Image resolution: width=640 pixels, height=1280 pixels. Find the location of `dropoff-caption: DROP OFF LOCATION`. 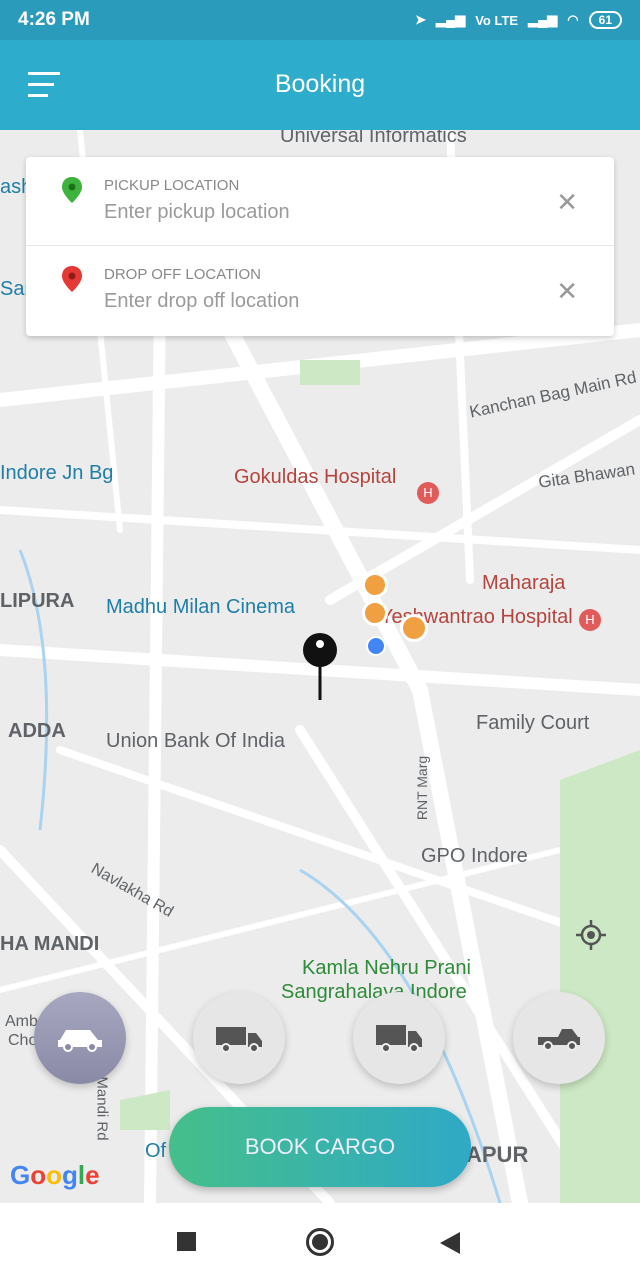

dropoff-caption: DROP OFF LOCATION is located at coordinates (182, 274).